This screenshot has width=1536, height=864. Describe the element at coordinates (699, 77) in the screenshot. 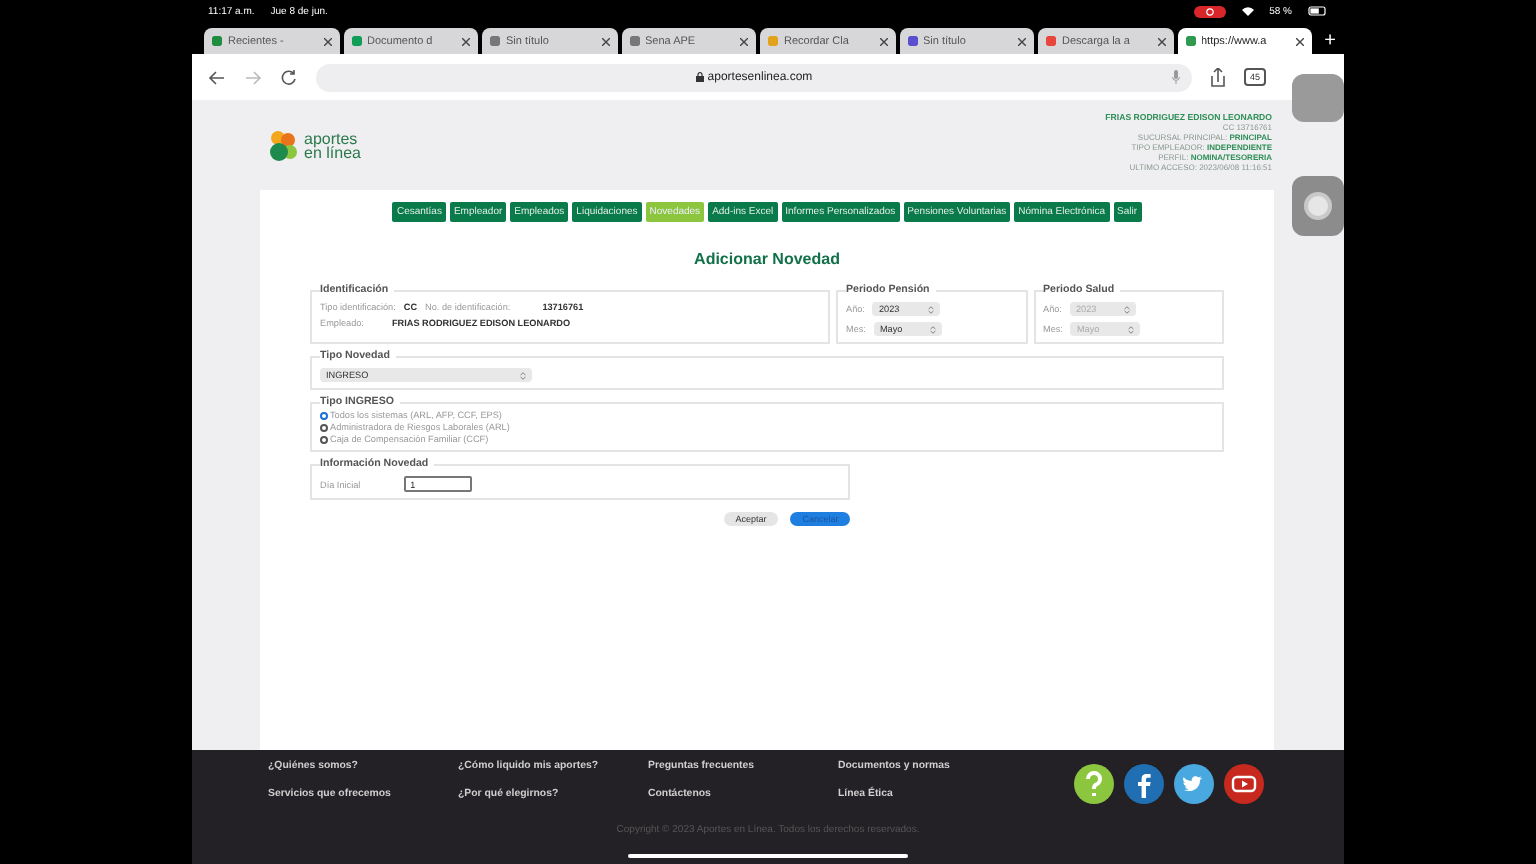

I see `lock-icon` at that location.